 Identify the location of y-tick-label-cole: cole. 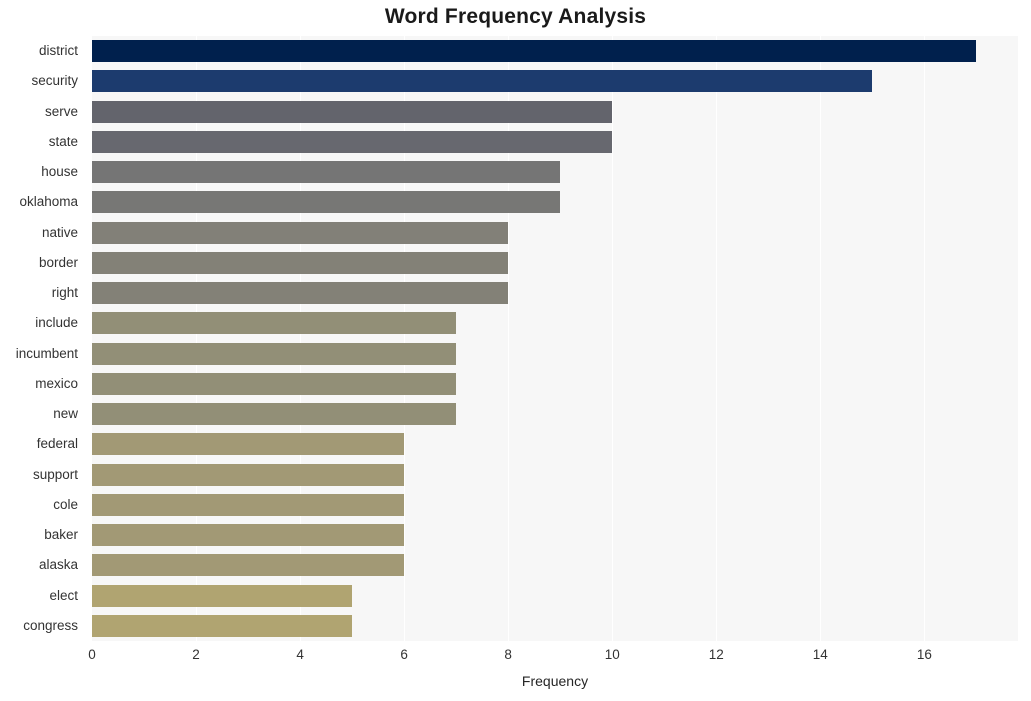
(65, 504).